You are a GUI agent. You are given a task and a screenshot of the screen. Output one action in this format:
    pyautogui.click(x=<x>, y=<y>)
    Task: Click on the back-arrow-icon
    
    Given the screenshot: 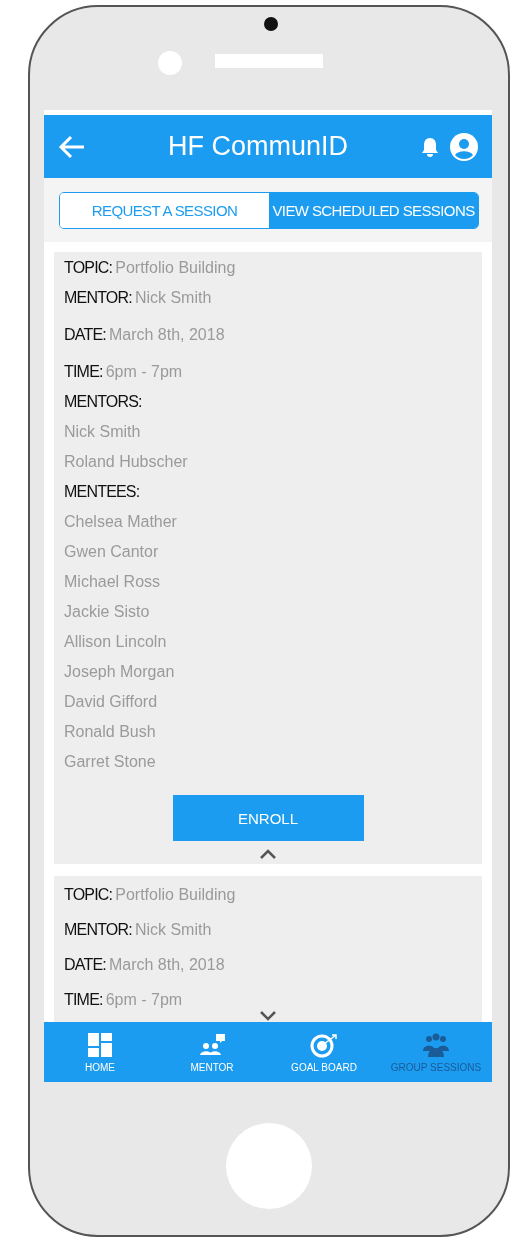 What is the action you would take?
    pyautogui.click(x=72, y=146)
    